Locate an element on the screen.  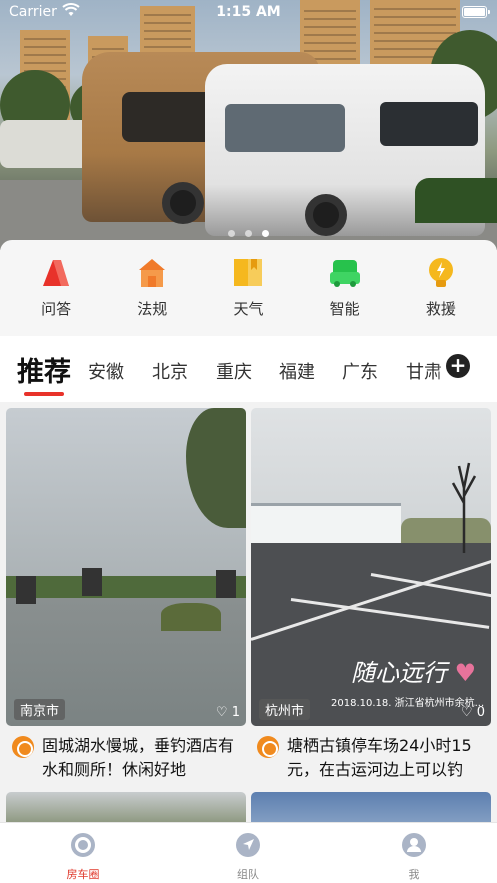
nav-label: 房车圈 is located at coordinates (83, 874).